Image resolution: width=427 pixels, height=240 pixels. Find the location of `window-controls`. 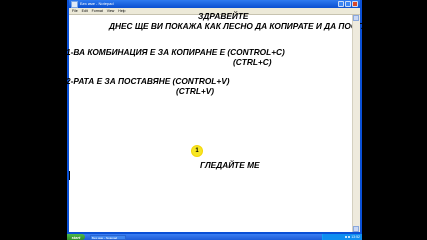

window-controls is located at coordinates (348, 4).